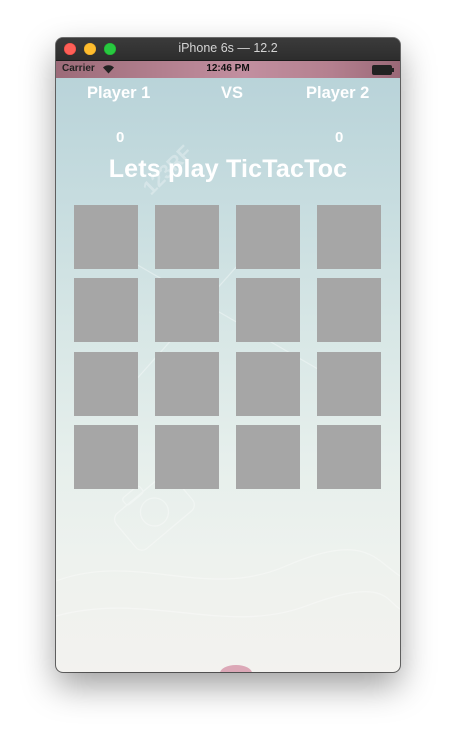  I want to click on window-titlebar: iPhone 6s — 12.2, so click(228, 49).